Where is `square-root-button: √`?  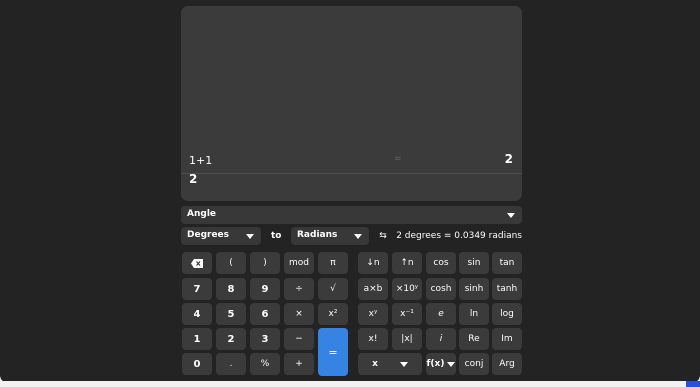 square-root-button: √ is located at coordinates (333, 289).